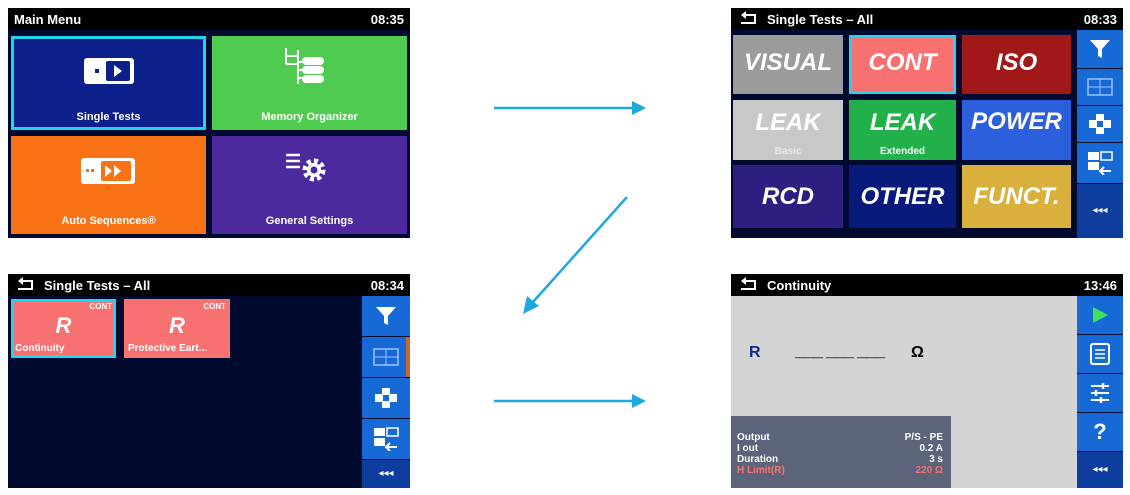 This screenshot has width=1130, height=495. Describe the element at coordinates (209, 19) in the screenshot. I see `title-bar: Main Menu 08:35` at that location.